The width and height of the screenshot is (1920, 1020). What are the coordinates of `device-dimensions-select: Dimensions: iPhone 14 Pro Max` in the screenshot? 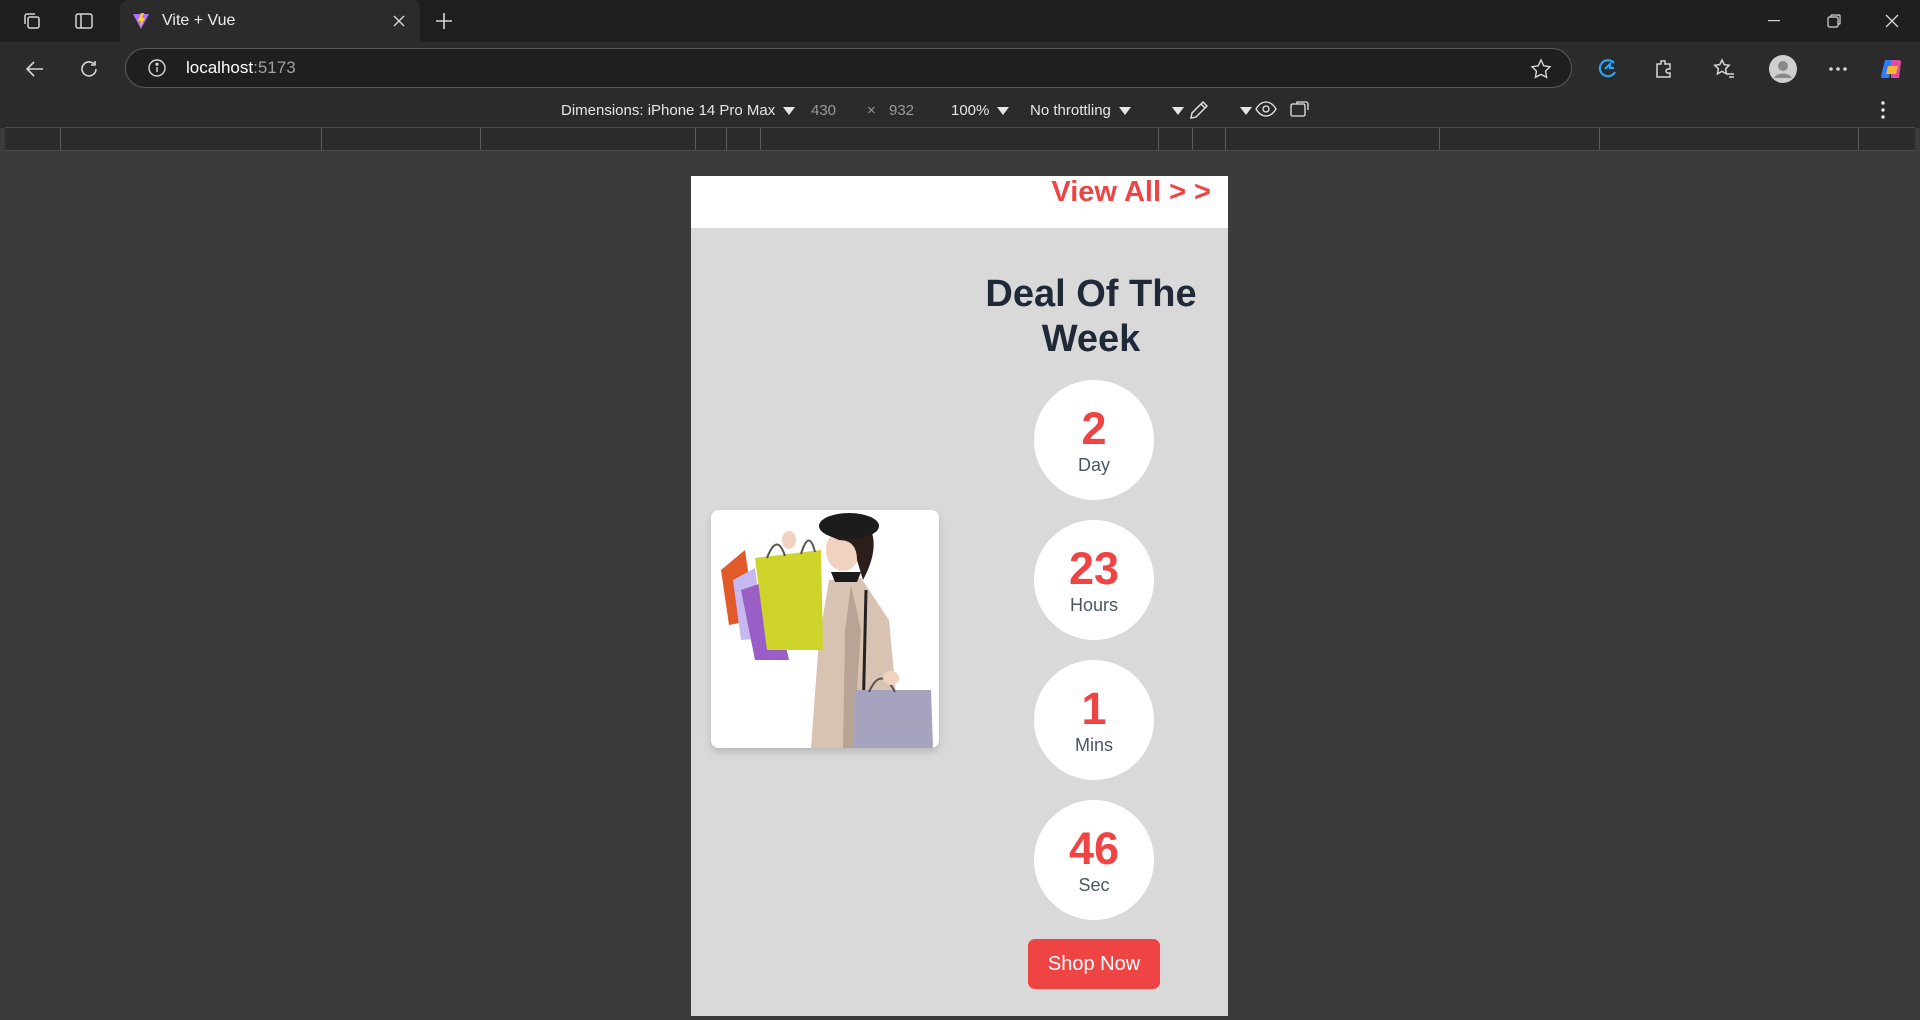 It's located at (678, 110).